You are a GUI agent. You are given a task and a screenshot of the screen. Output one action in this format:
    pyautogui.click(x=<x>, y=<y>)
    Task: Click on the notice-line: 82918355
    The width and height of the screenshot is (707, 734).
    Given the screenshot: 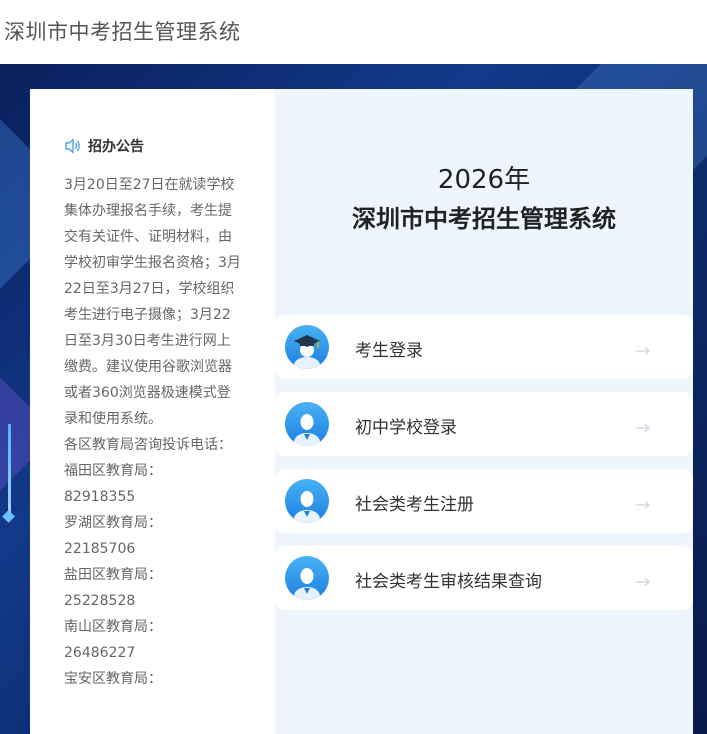 What is the action you would take?
    pyautogui.click(x=100, y=497)
    